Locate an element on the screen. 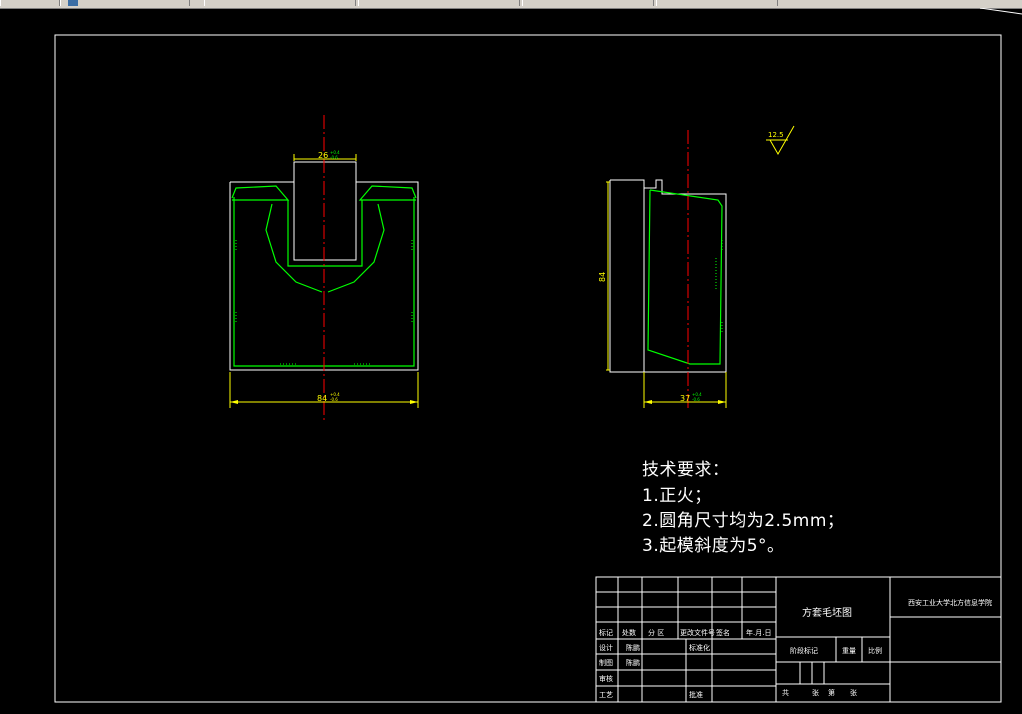  sheet-label: 第 is located at coordinates (831, 693).